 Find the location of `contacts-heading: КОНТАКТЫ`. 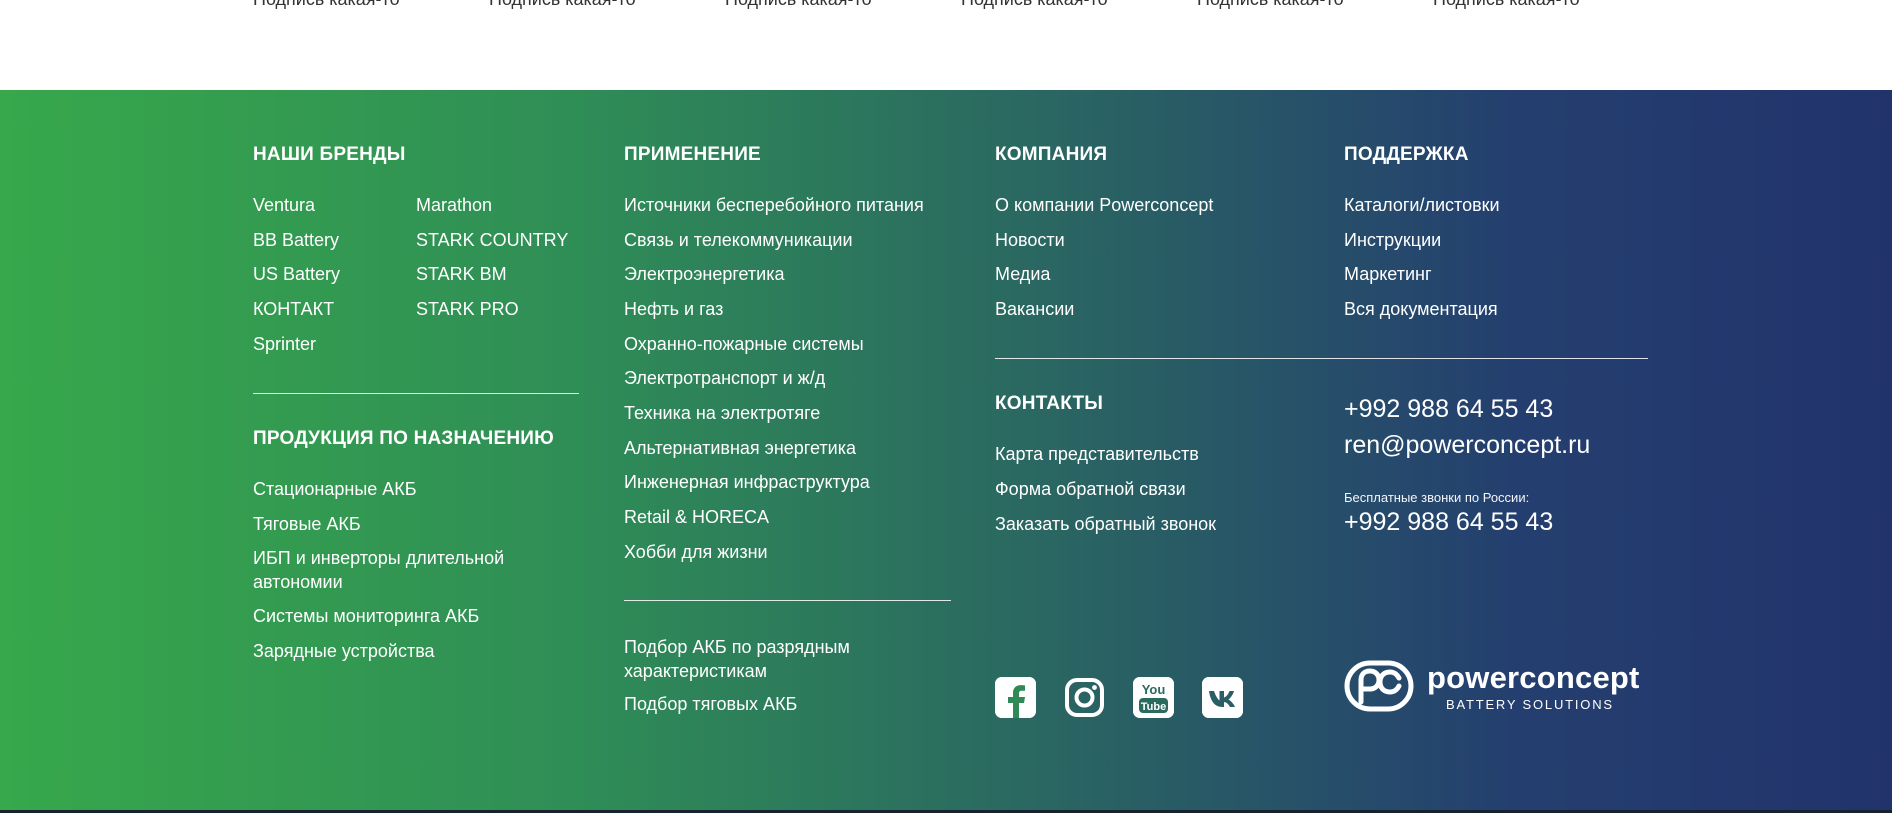

contacts-heading: КОНТАКТЫ is located at coordinates (1049, 403).